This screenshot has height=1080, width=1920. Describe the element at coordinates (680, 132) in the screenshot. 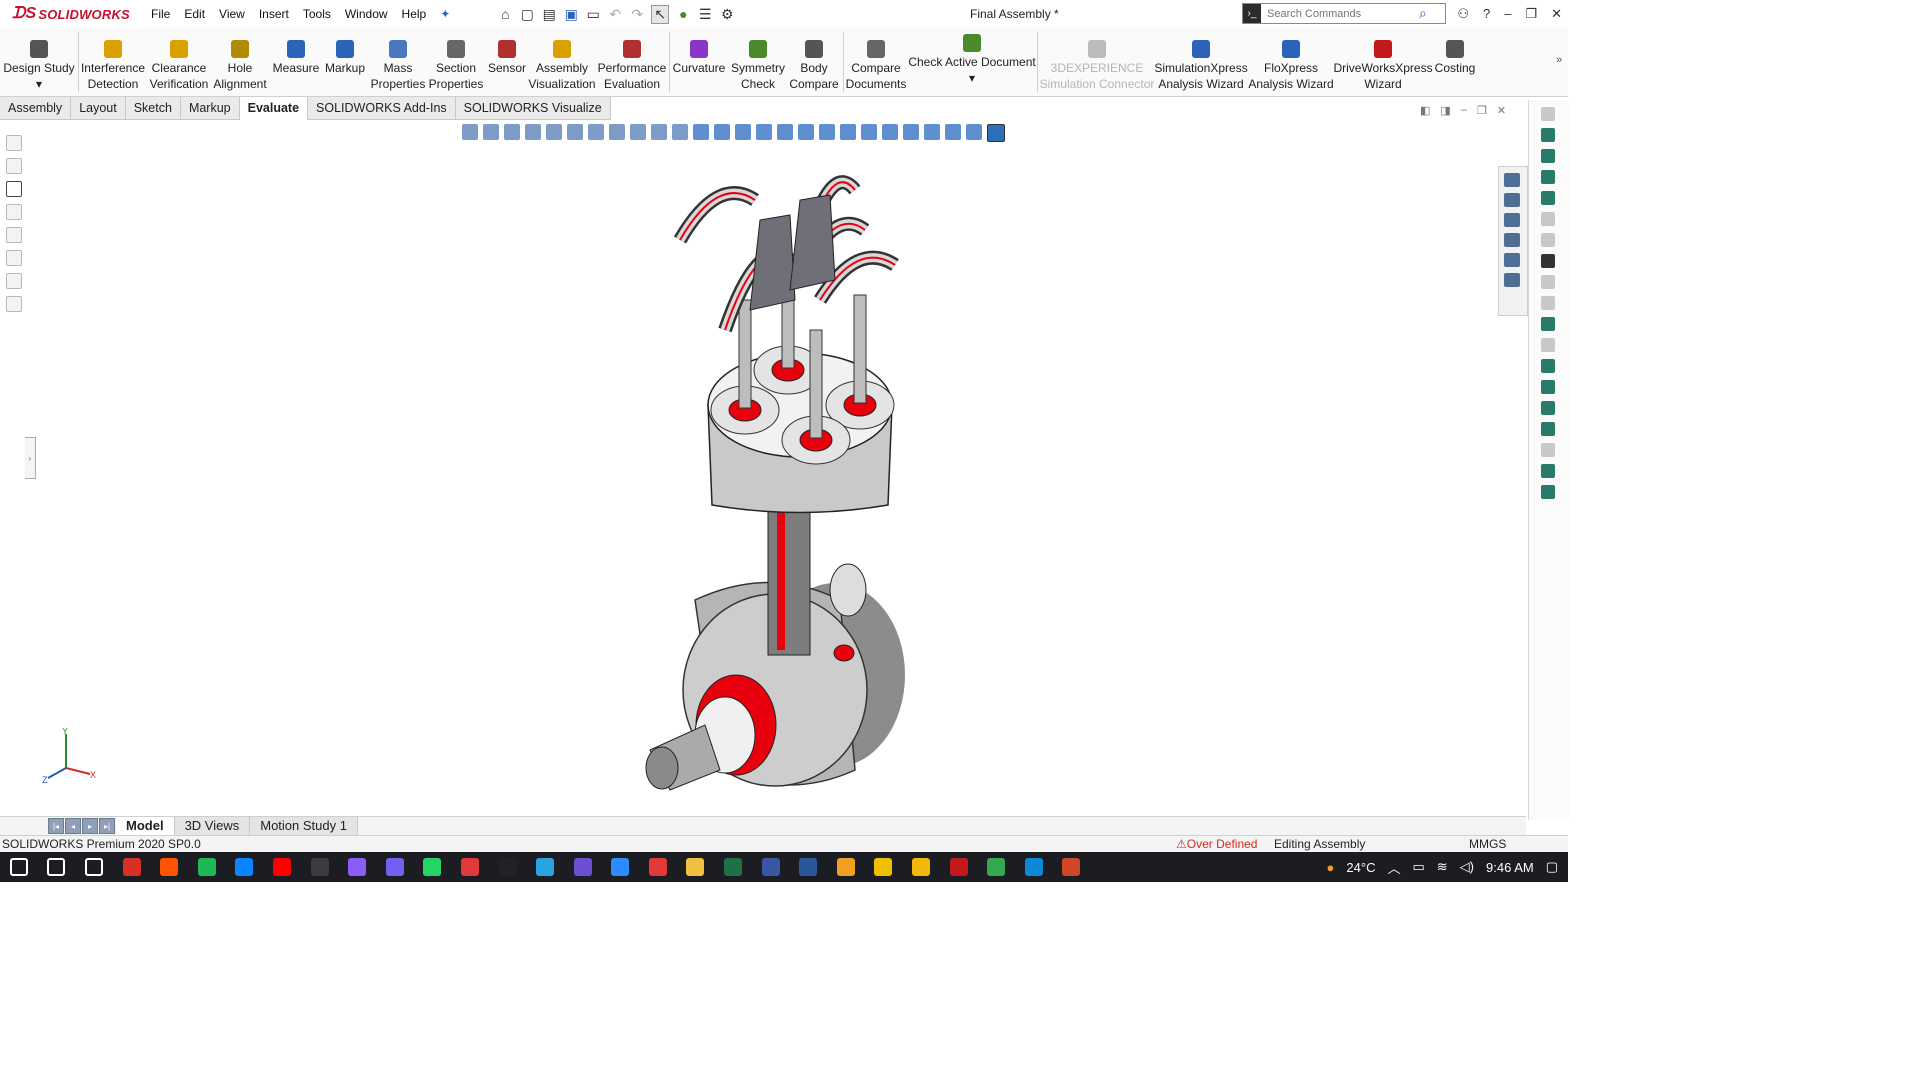

I see `view-settings-icon` at that location.